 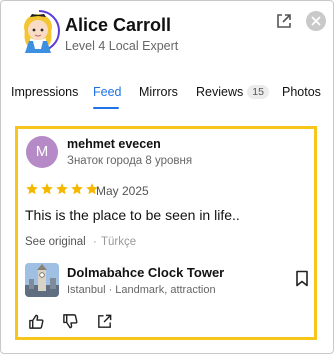 What do you see at coordinates (104, 321) in the screenshot?
I see `share-icon` at bounding box center [104, 321].